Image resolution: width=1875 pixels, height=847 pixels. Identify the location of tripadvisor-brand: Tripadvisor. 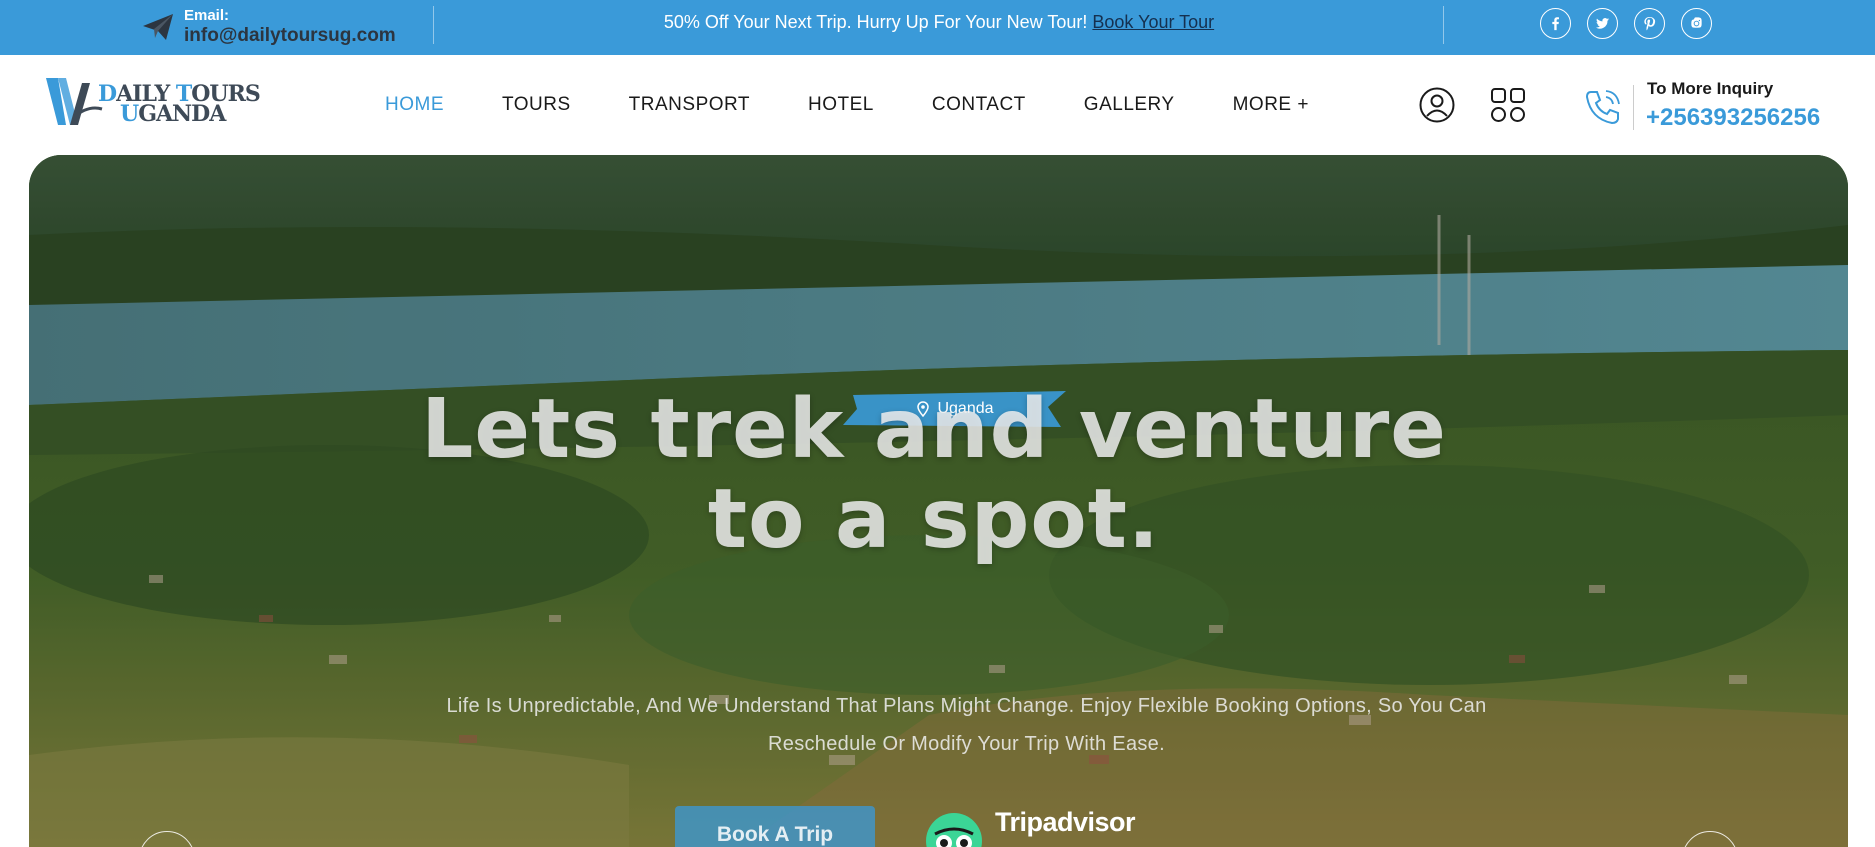
(1065, 822).